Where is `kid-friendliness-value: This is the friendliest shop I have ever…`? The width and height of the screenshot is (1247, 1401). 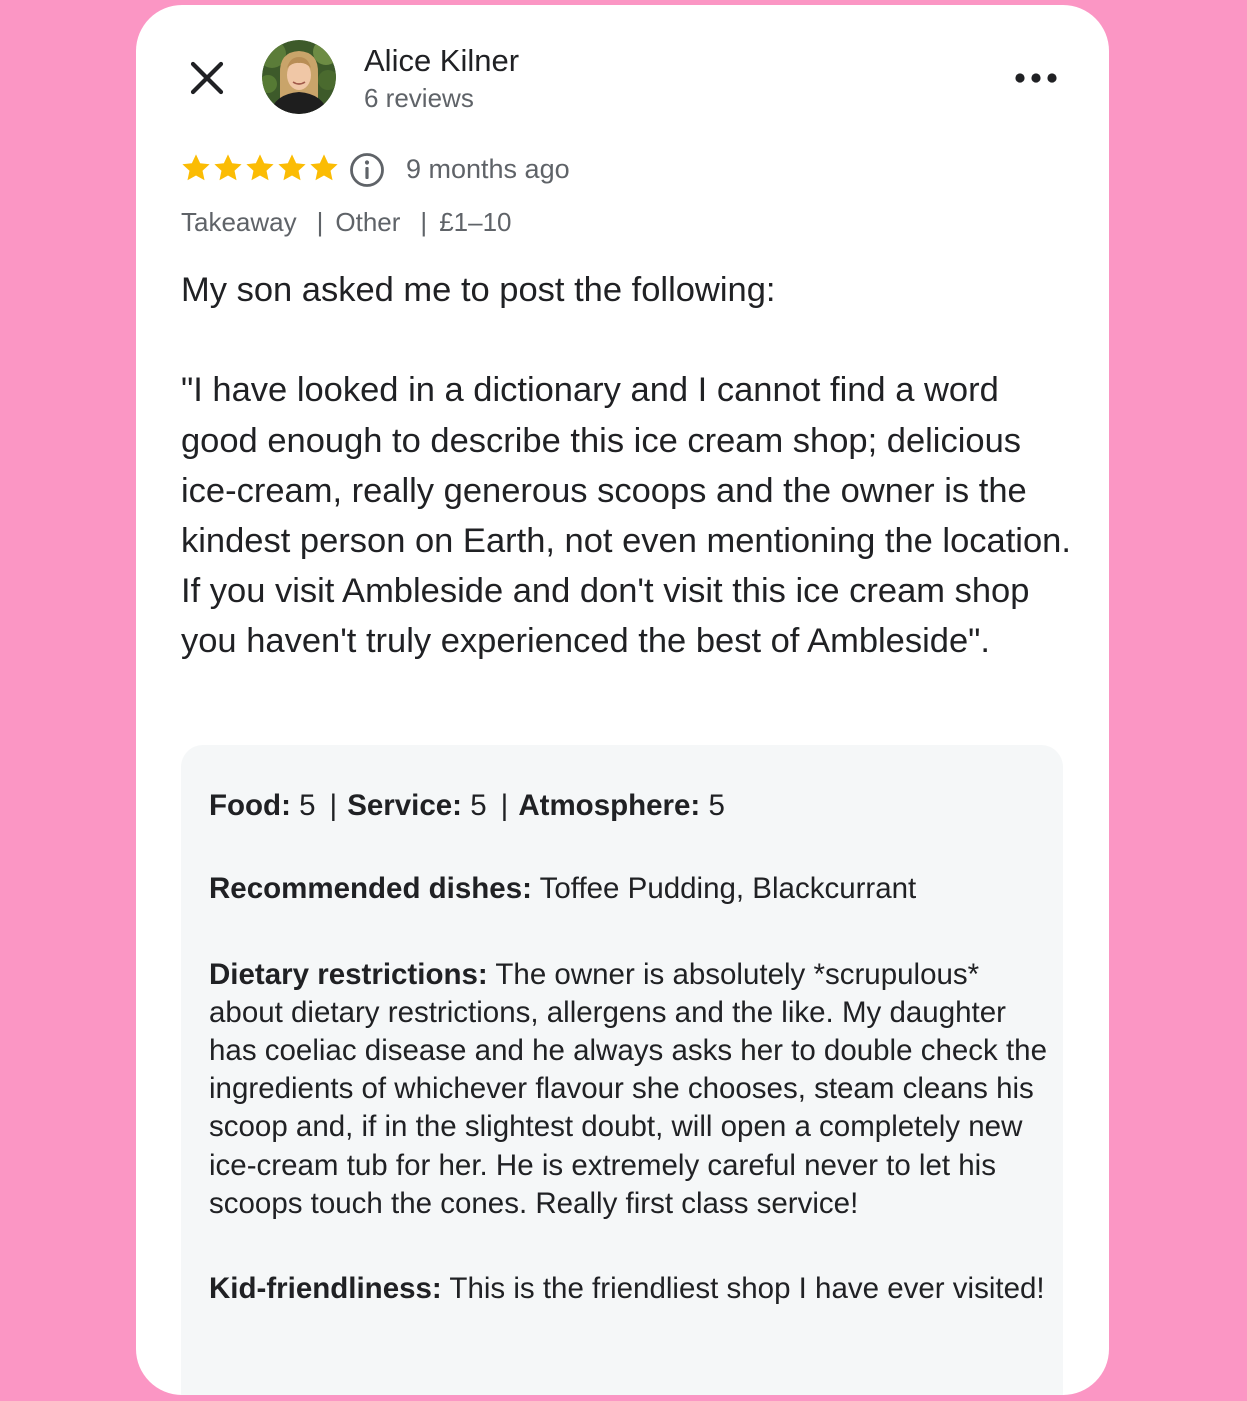
kid-friendliness-value: This is the friendliest shop I have ever… is located at coordinates (747, 1288).